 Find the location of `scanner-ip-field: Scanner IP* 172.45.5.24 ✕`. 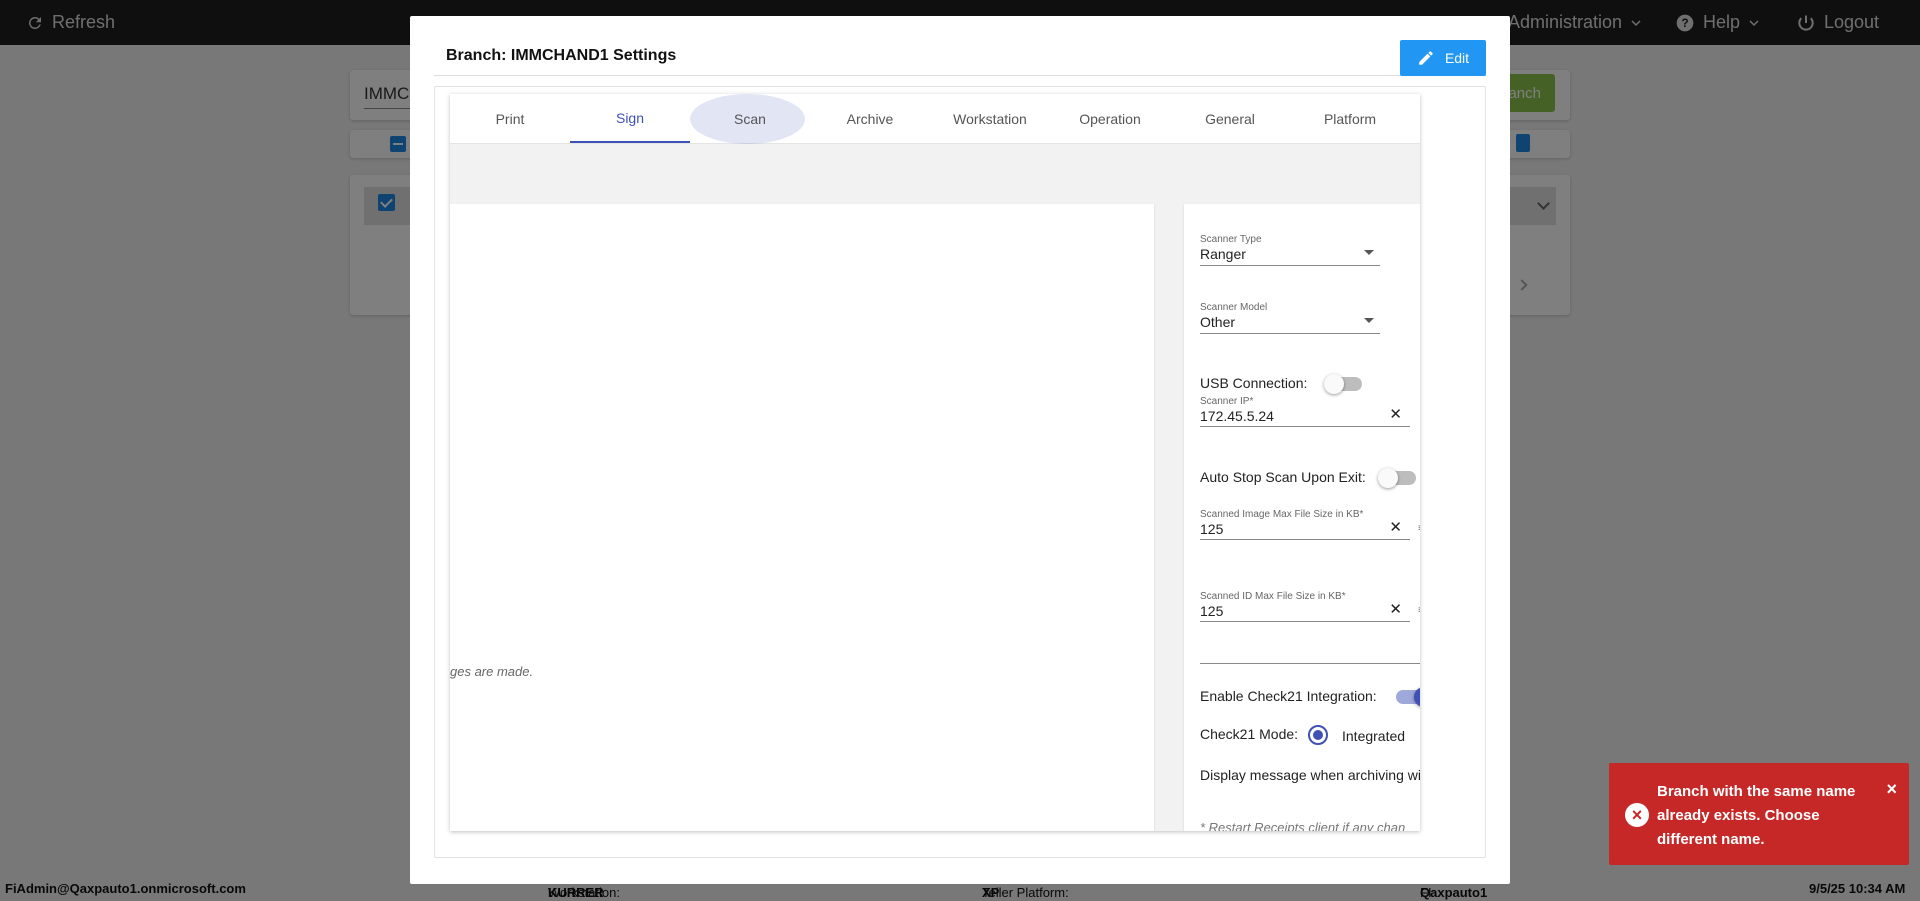

scanner-ip-field: Scanner IP* 172.45.5.24 ✕ is located at coordinates (1305, 411).